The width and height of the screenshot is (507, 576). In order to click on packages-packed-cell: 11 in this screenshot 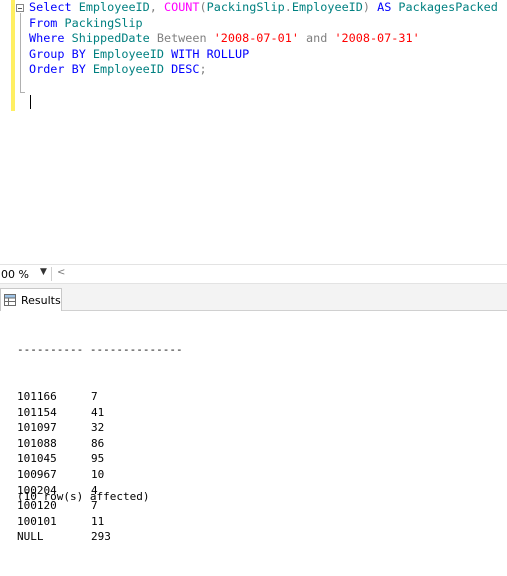, I will do `click(98, 521)`.